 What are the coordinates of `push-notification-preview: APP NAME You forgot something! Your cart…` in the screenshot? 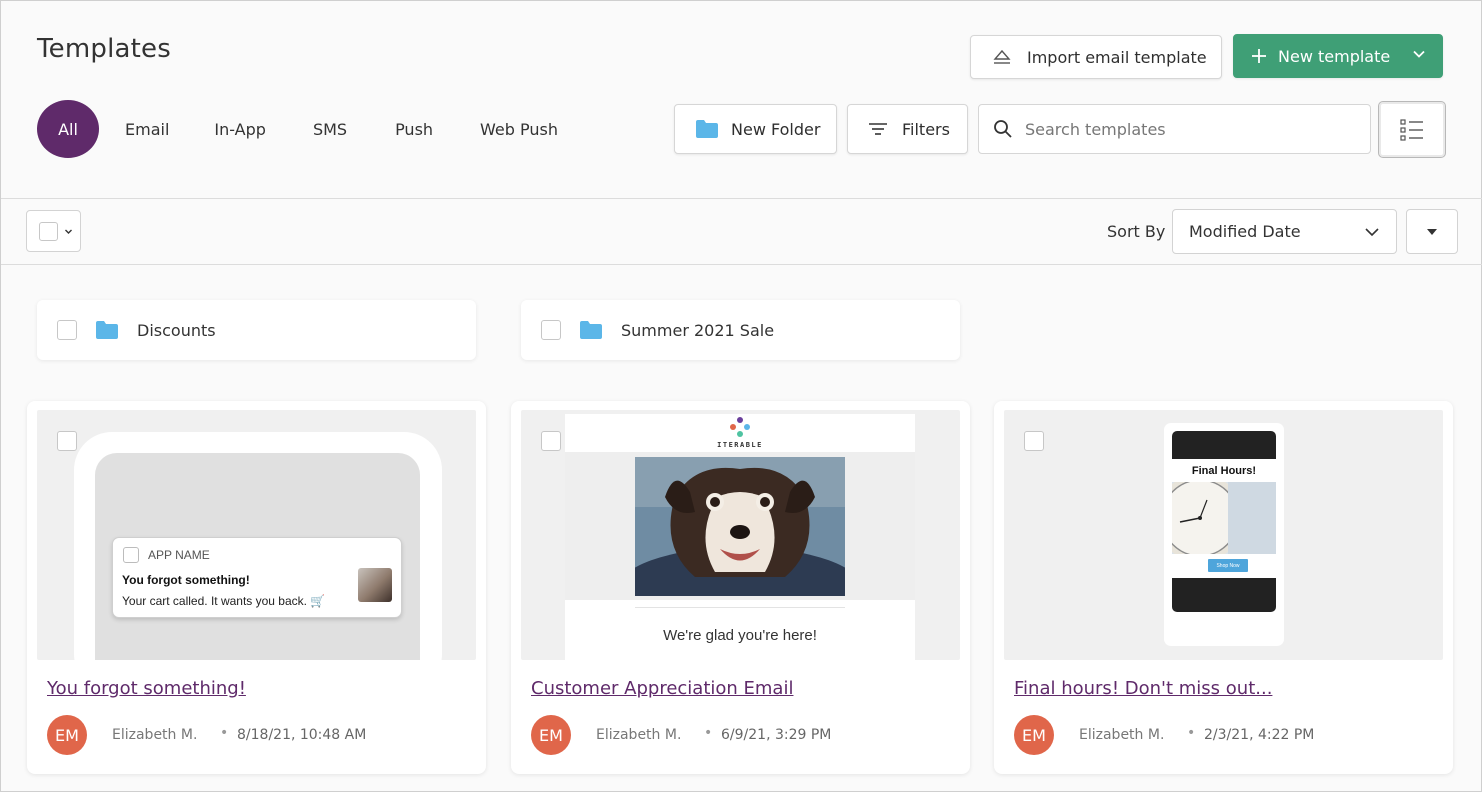 It's located at (257, 577).